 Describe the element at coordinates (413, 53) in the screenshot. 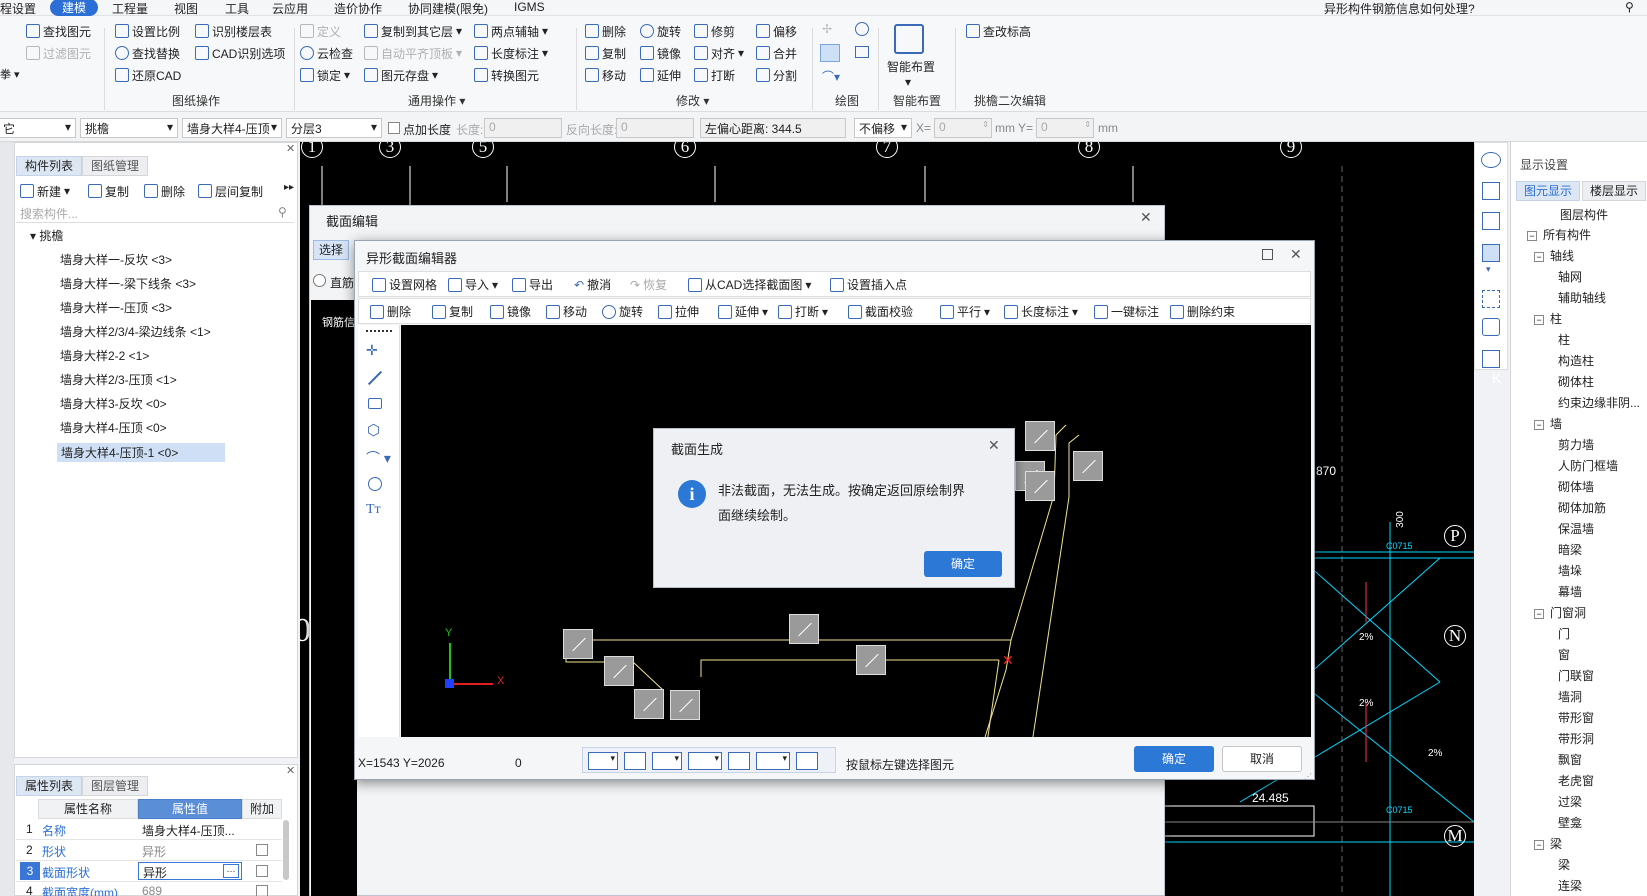

I see `auto-align-button: 自动平齐顶板 ▾` at that location.